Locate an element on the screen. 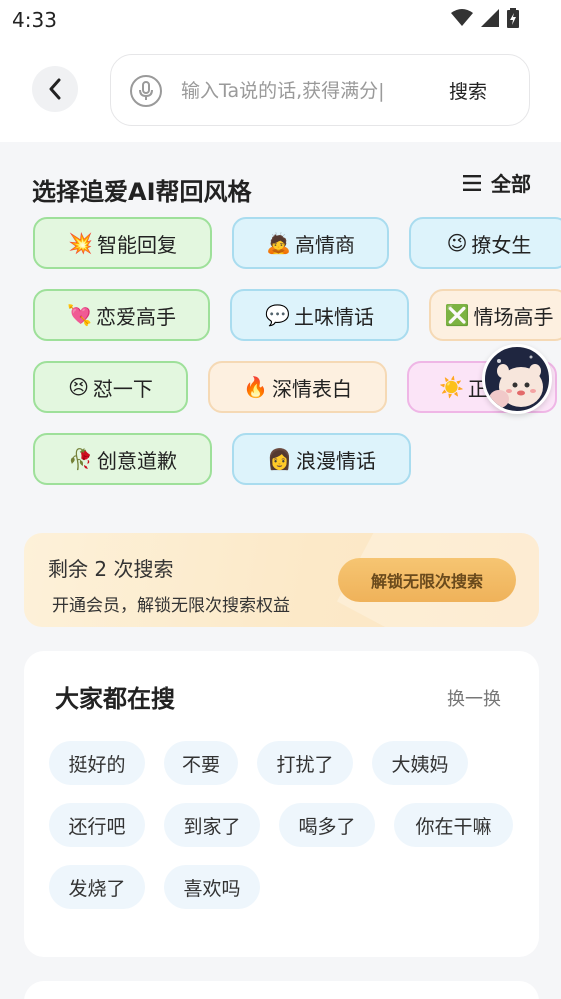 The height and width of the screenshot is (999, 561). chip-romantic-words: 👩 浪漫情话 is located at coordinates (321, 459).